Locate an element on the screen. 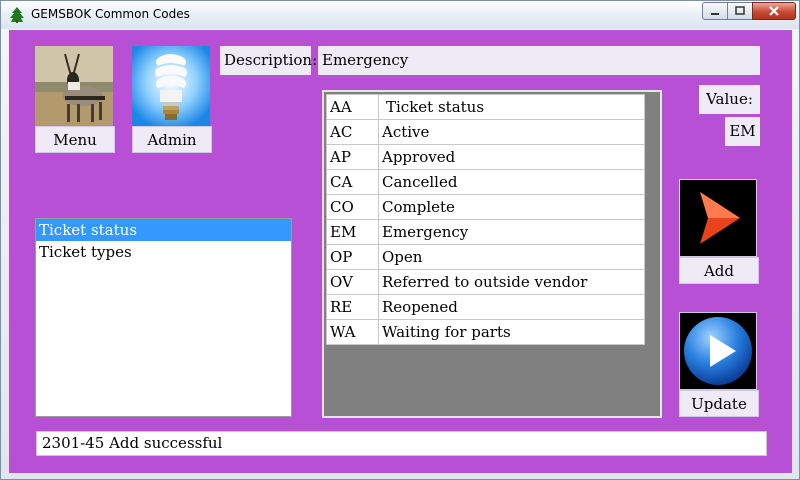  gemsbok-photo-icon is located at coordinates (74, 86).